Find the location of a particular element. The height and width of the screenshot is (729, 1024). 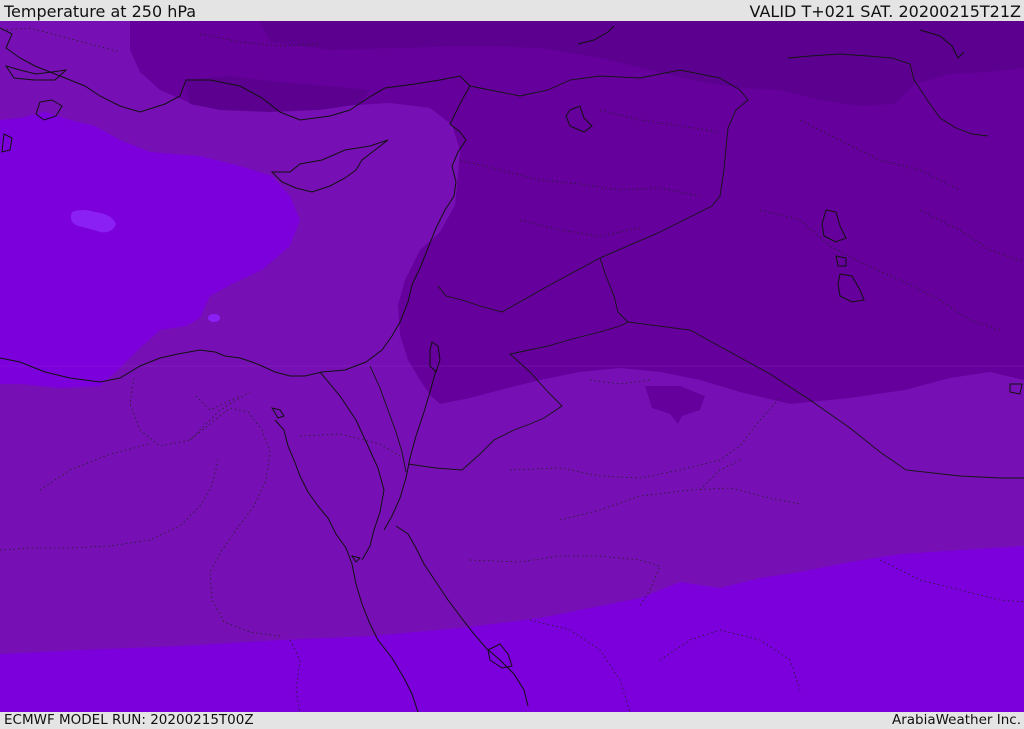

valid-time-label: VALID T+021 SAT. 20200215T21Z is located at coordinates (885, 11).